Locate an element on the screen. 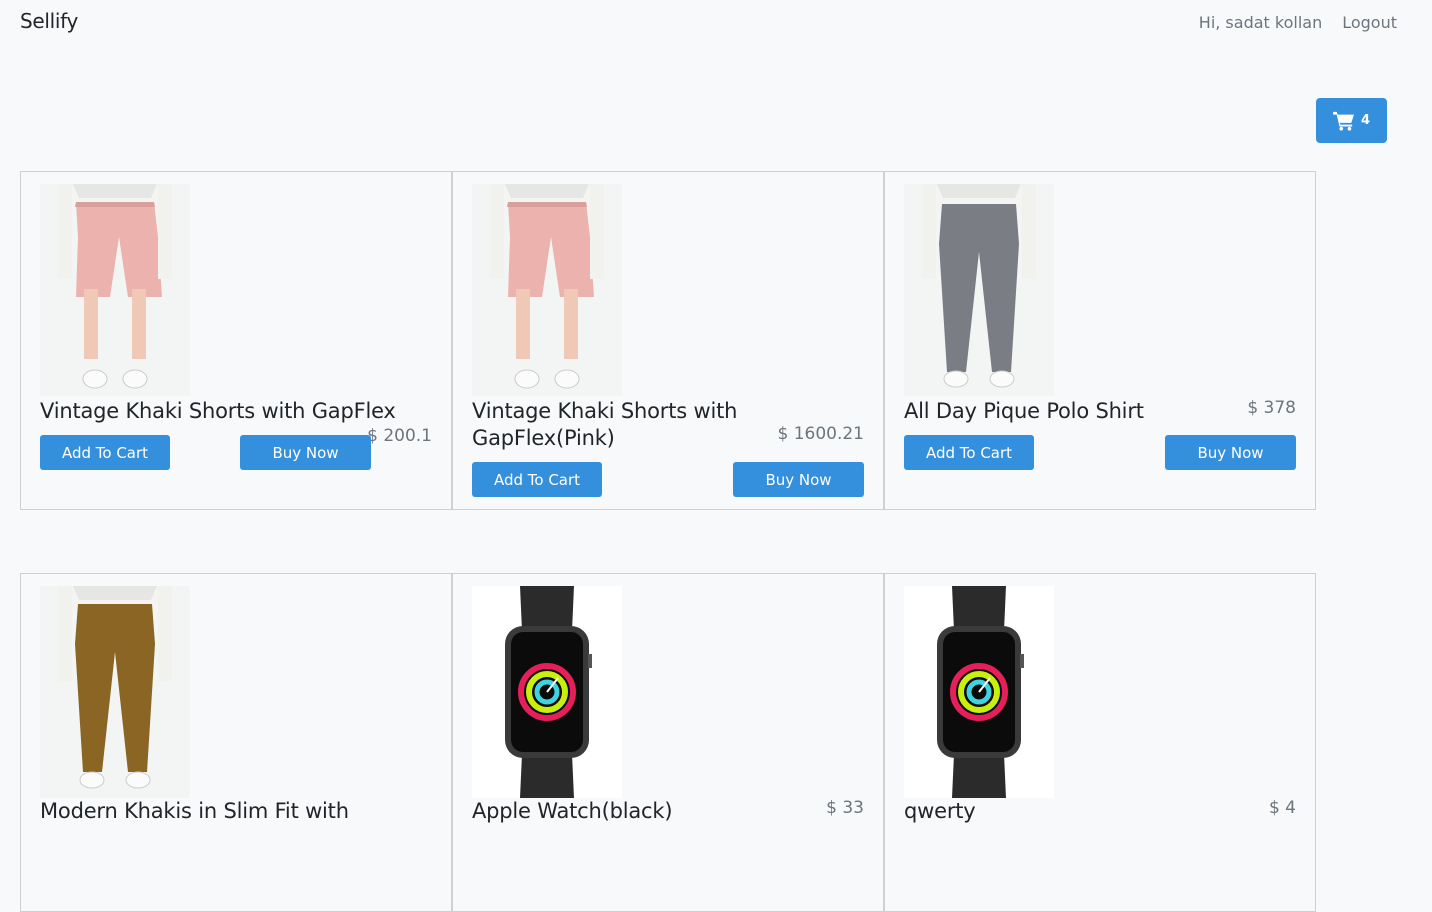 Image resolution: width=1432 pixels, height=912 pixels. cart-icon is located at coordinates (1343, 121).